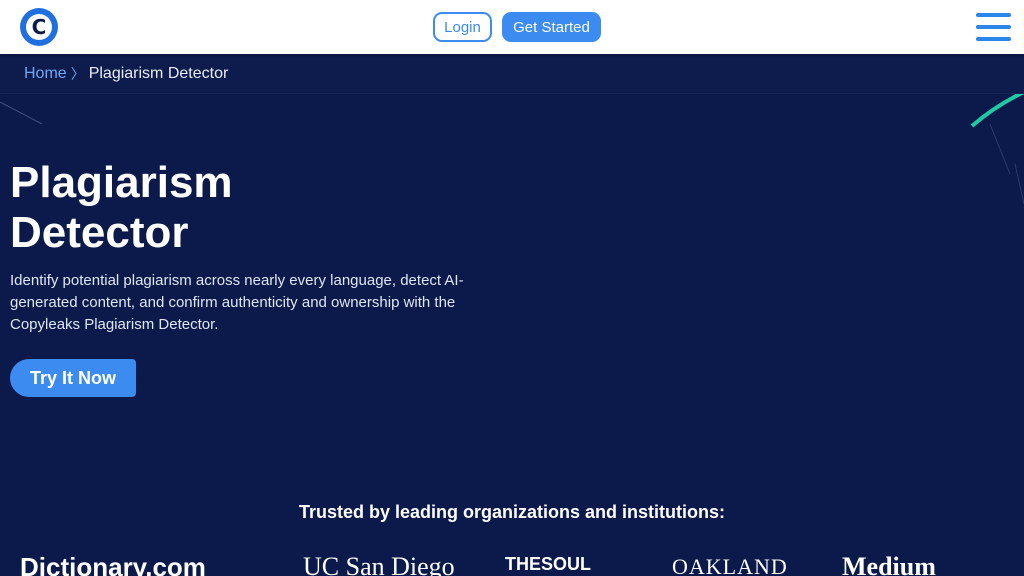 This screenshot has height=576, width=1024. Describe the element at coordinates (121, 182) in the screenshot. I see `title-line-1: Plagiarism` at that location.